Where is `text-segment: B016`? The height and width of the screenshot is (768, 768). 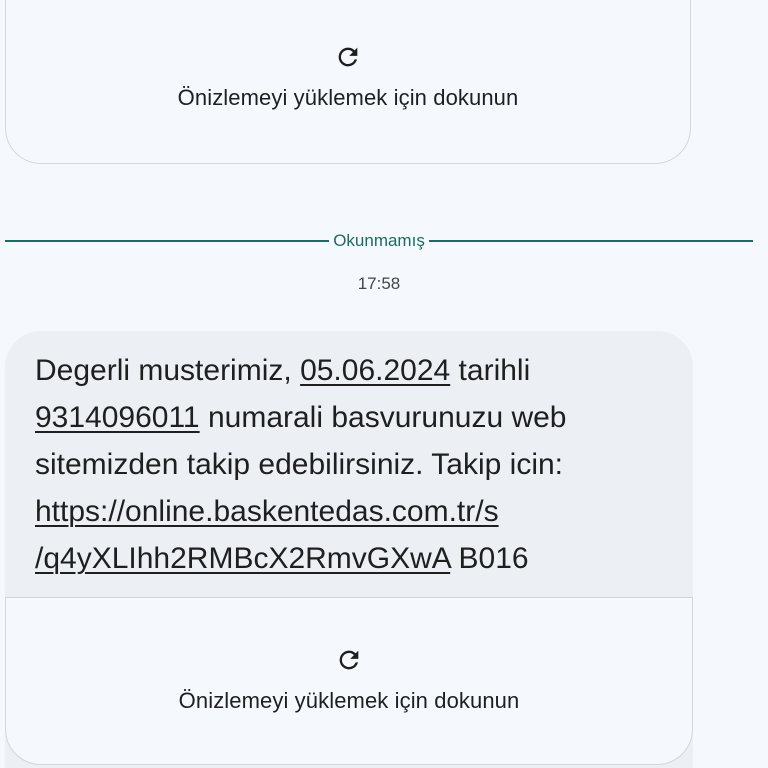 text-segment: B016 is located at coordinates (489, 558).